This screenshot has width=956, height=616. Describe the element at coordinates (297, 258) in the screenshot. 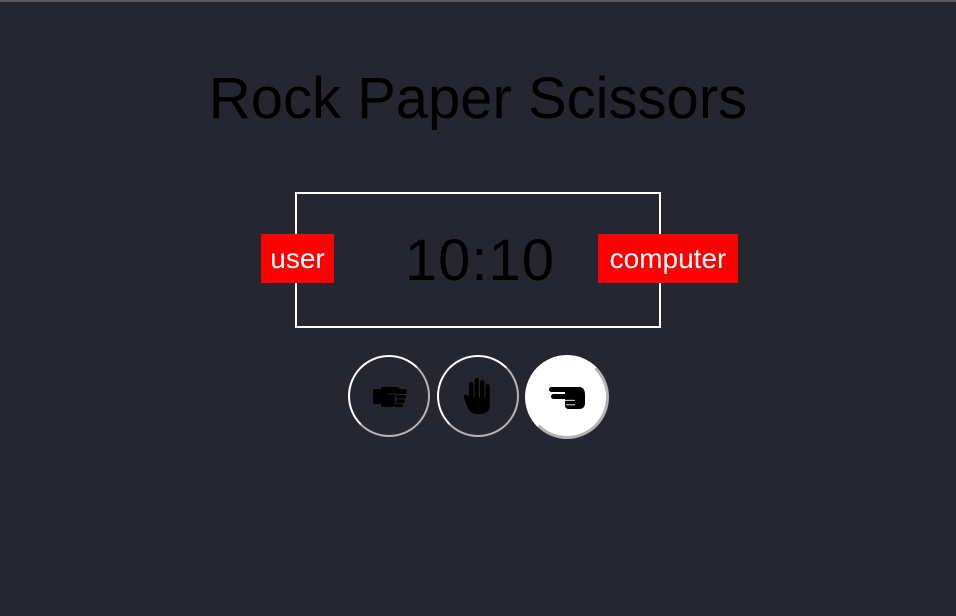

I see `user-badge: user` at that location.